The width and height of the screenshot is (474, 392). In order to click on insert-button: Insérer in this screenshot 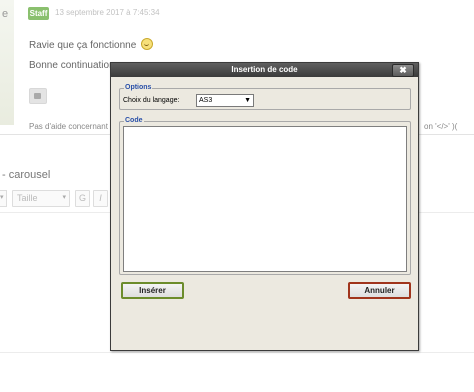, I will do `click(152, 290)`.